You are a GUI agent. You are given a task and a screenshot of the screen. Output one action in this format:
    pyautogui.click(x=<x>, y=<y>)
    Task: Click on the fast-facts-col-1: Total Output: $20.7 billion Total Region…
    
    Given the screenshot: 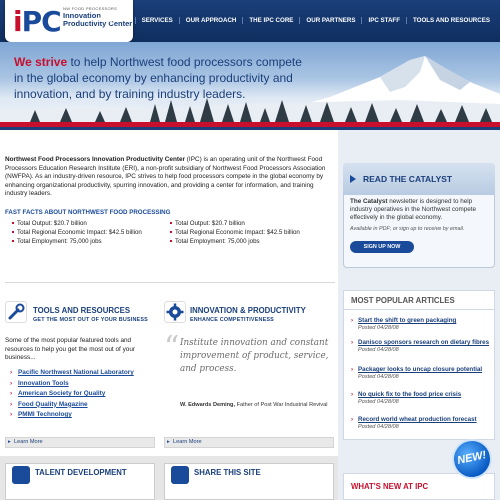 What is the action you would take?
    pyautogui.click(x=89, y=232)
    